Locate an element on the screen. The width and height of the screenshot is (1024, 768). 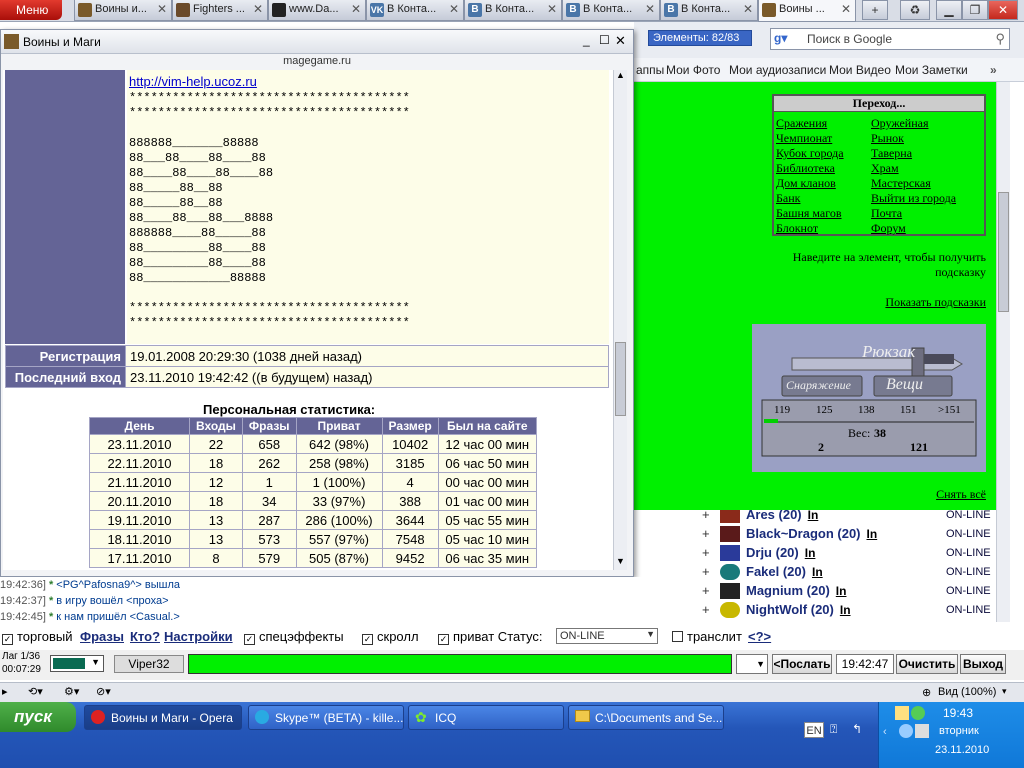
items-tab: Вещи is located at coordinates (904, 385).